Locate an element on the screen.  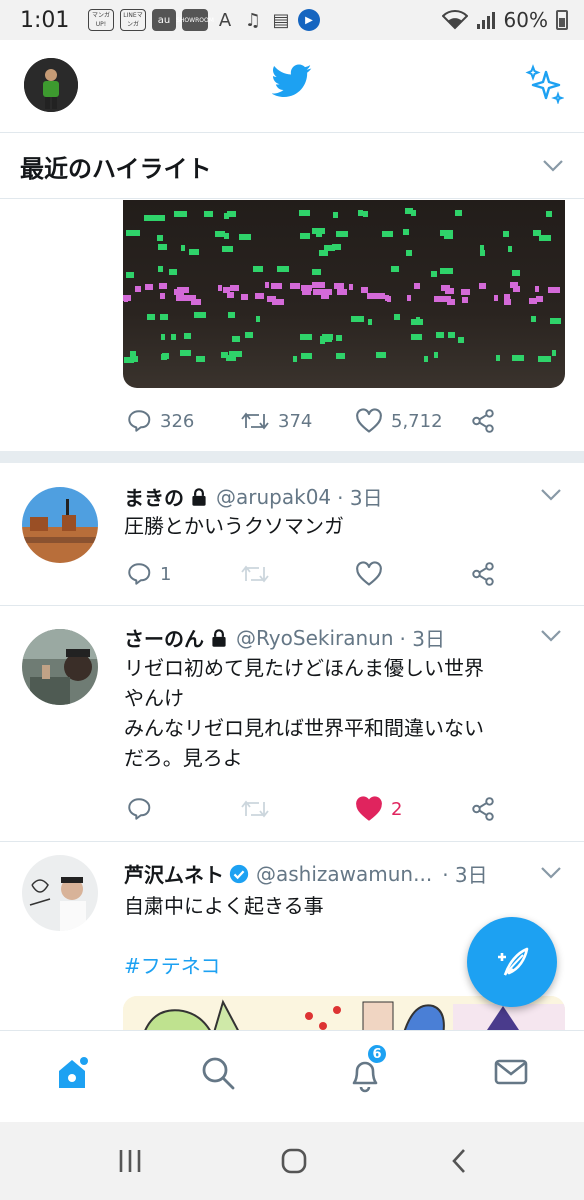
tab-search is located at coordinates (218, 1075).